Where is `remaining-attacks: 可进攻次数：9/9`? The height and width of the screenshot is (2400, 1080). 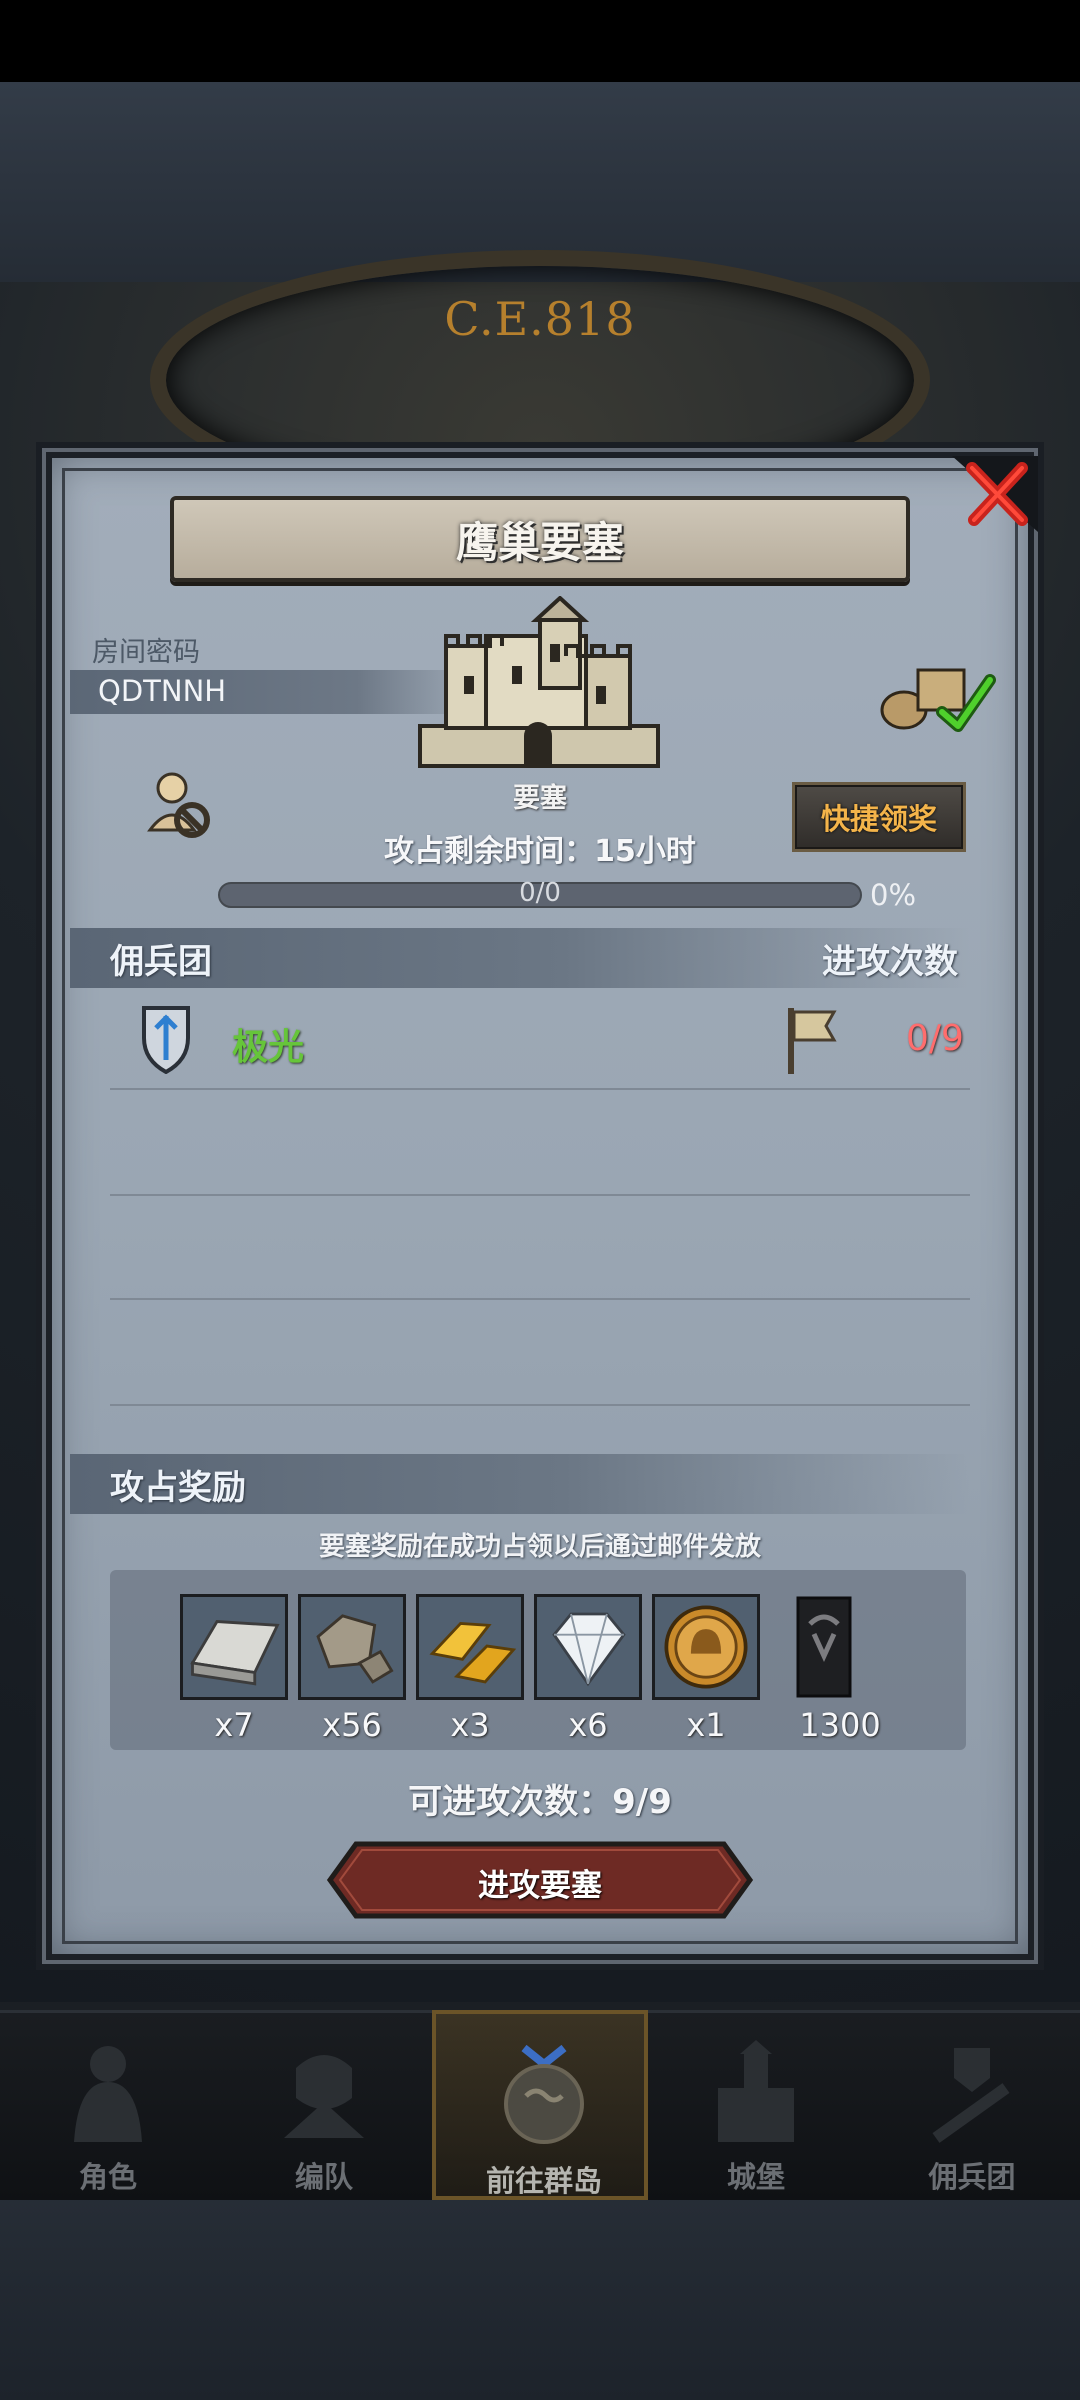 remaining-attacks: 可进攻次数：9/9 is located at coordinates (540, 1802).